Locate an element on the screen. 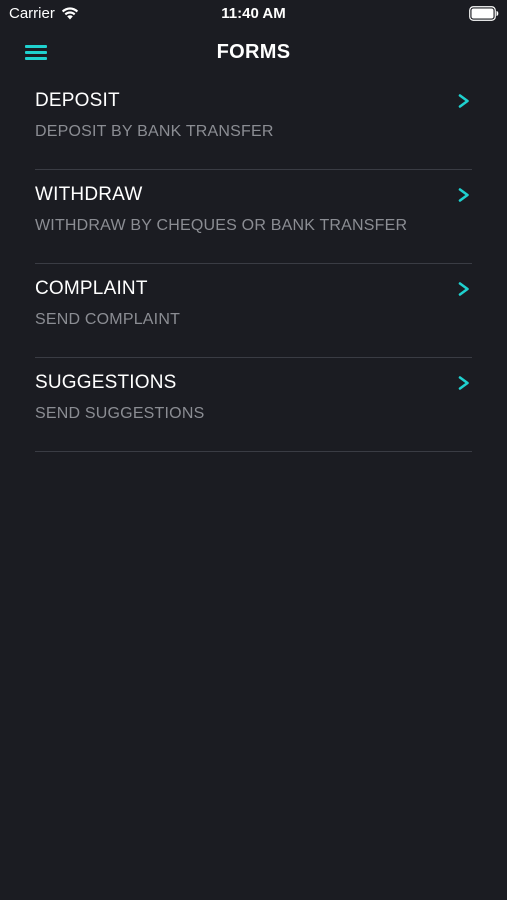  form-item-title: SUGGESTIONS is located at coordinates (106, 382).